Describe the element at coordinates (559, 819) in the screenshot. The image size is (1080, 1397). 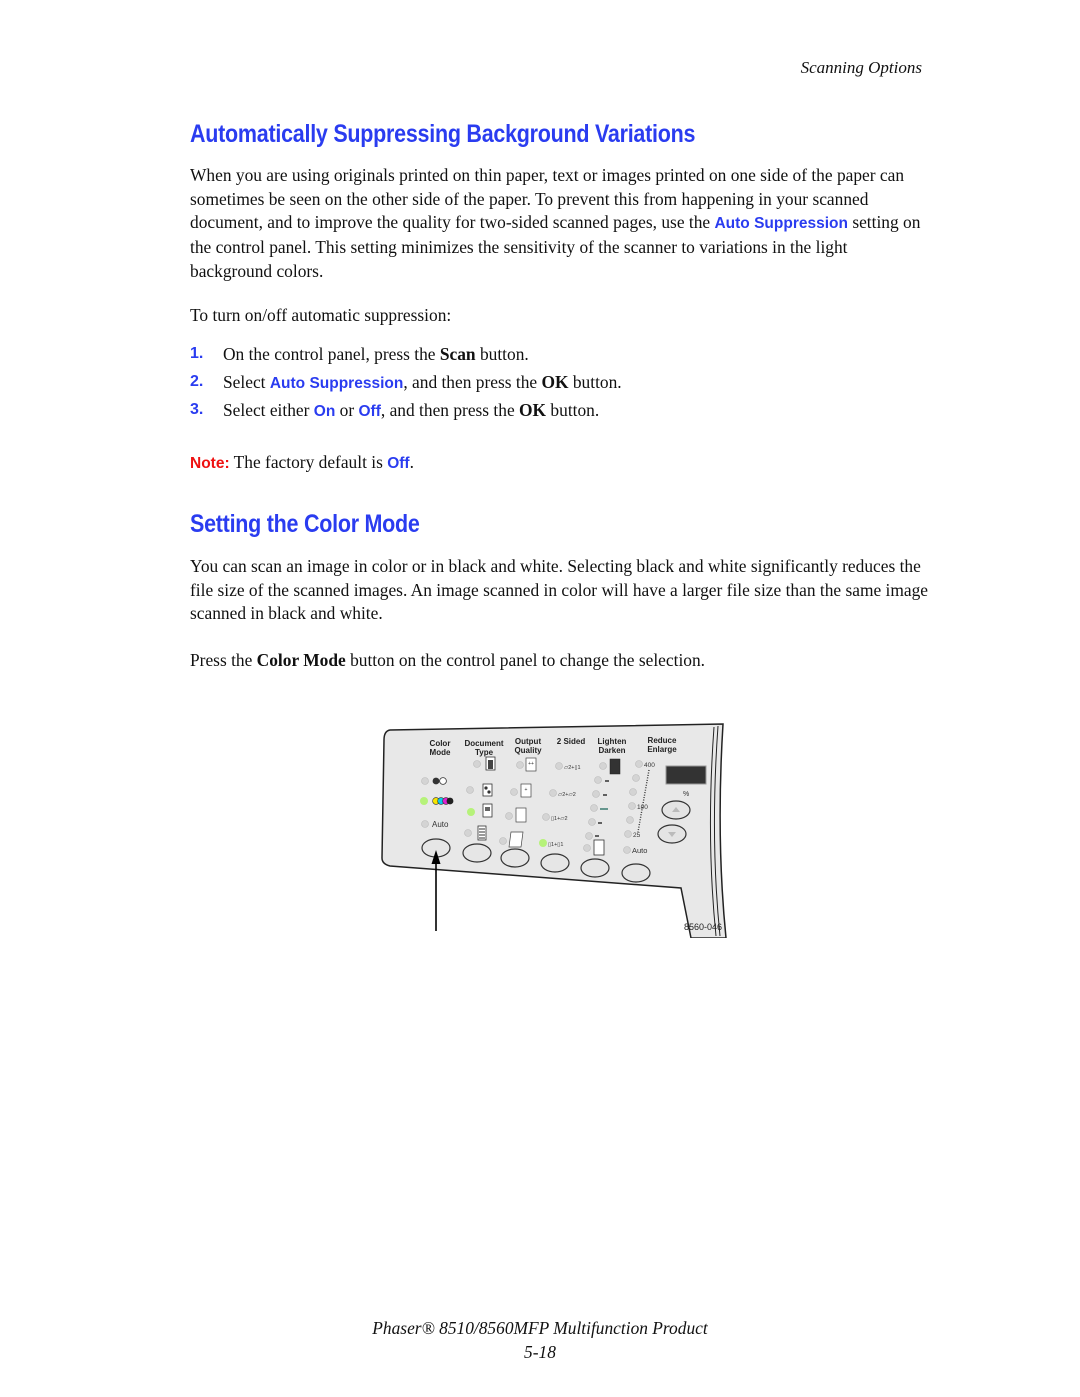
I see `svg-text: ▯1+▱2` at that location.